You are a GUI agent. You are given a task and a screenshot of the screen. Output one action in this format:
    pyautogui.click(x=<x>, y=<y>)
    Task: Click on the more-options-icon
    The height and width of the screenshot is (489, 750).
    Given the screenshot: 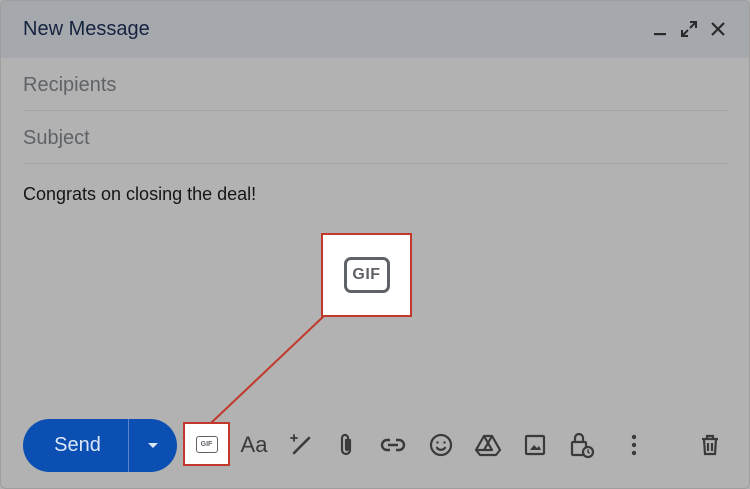 What is the action you would take?
    pyautogui.click(x=634, y=445)
    